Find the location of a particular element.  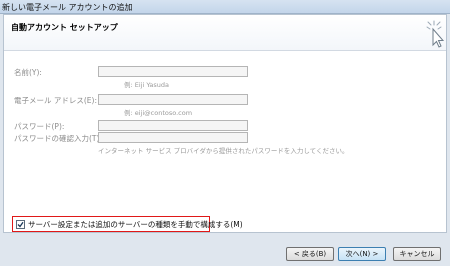

manual-setup-checkbox is located at coordinates (20, 224).